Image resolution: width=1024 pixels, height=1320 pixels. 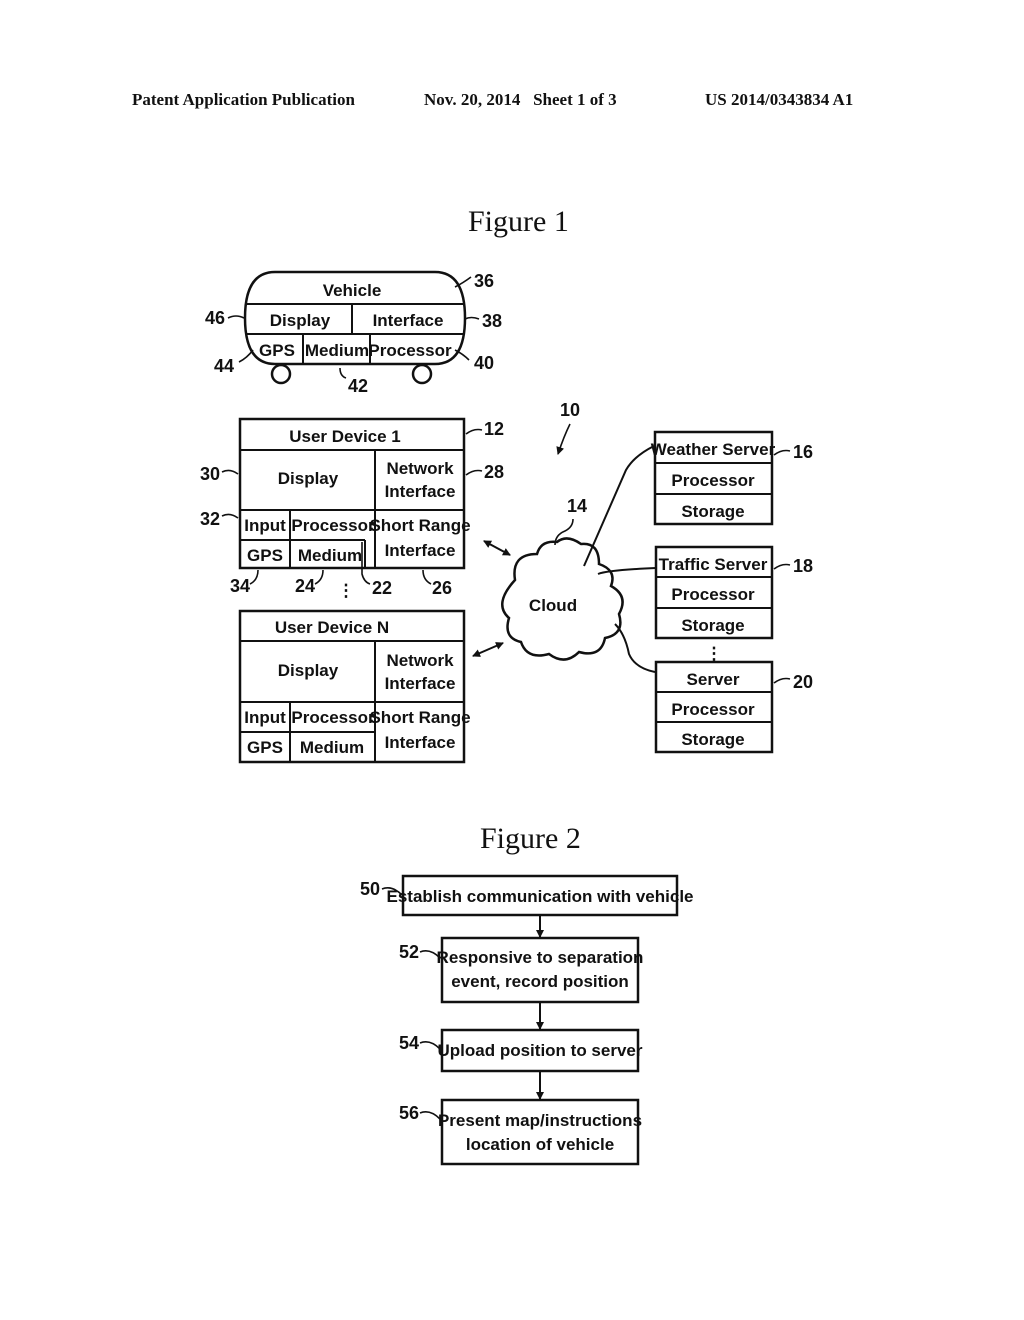 I want to click on flow-step-54: Upload position to server 54, so click(x=521, y=1050).